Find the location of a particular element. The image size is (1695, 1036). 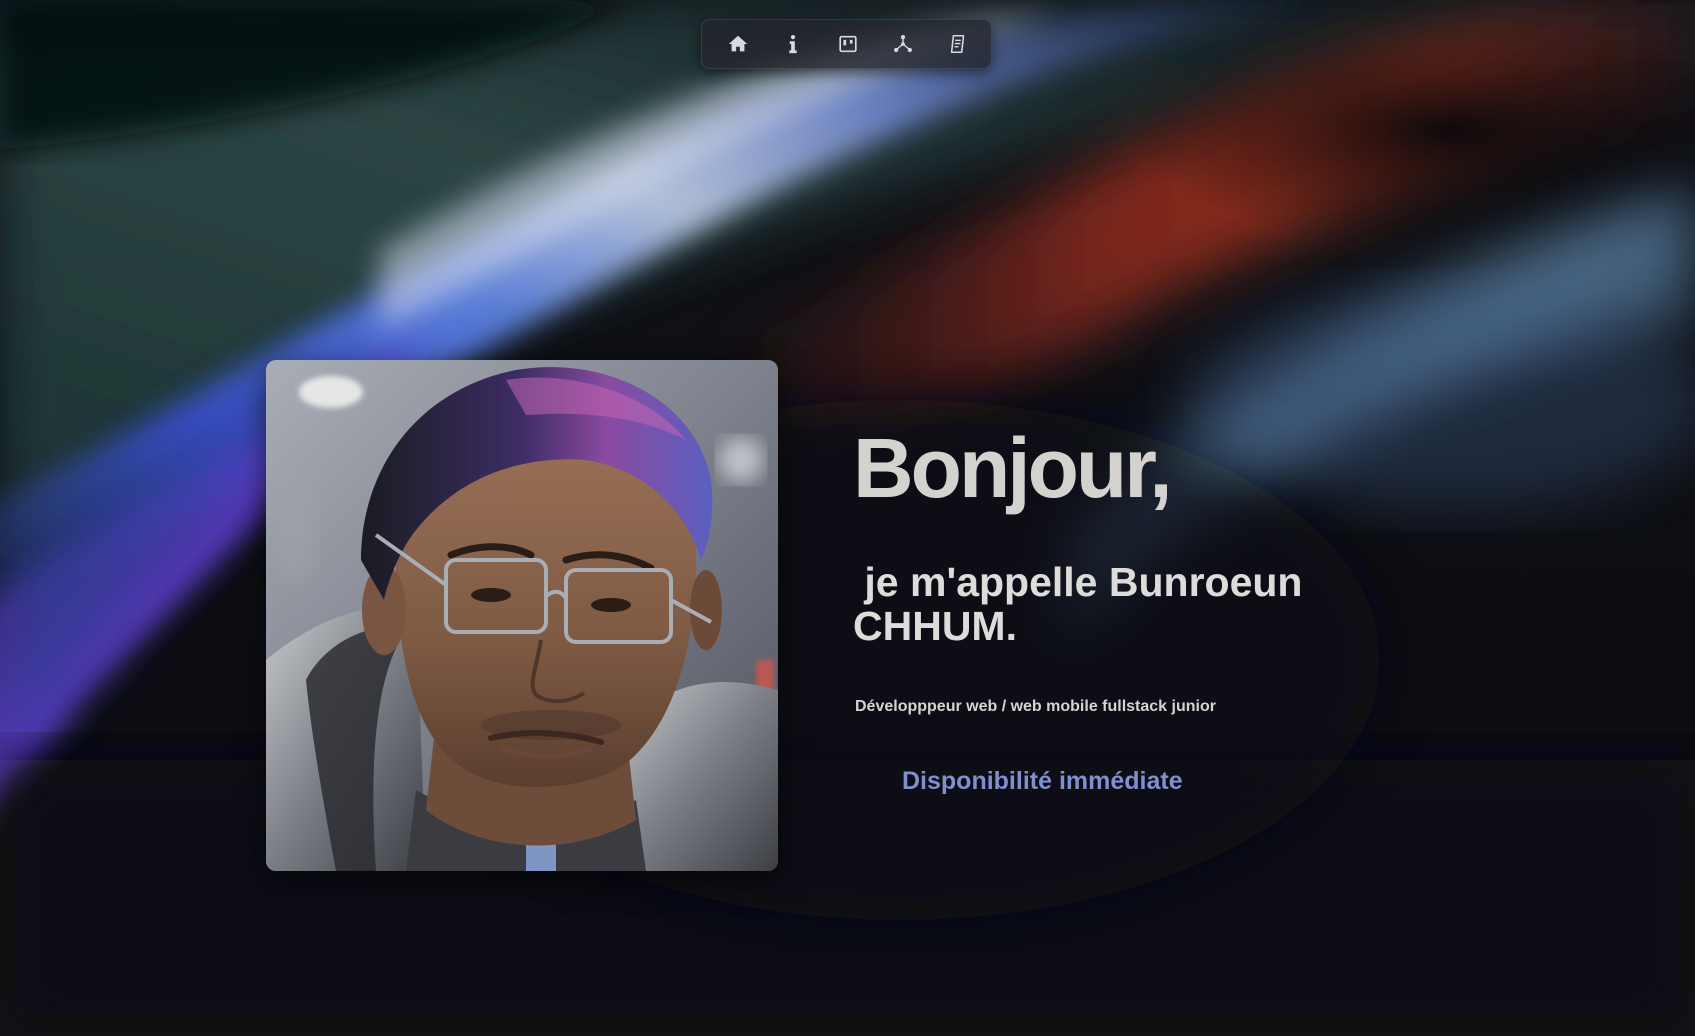

network-icon is located at coordinates (903, 44).